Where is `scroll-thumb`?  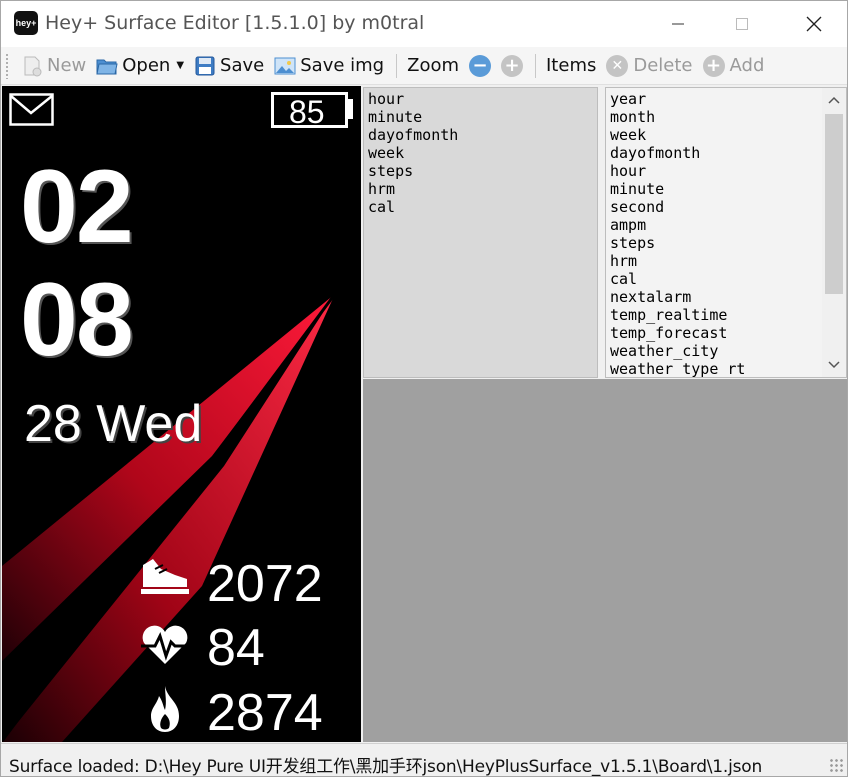 scroll-thumb is located at coordinates (834, 204).